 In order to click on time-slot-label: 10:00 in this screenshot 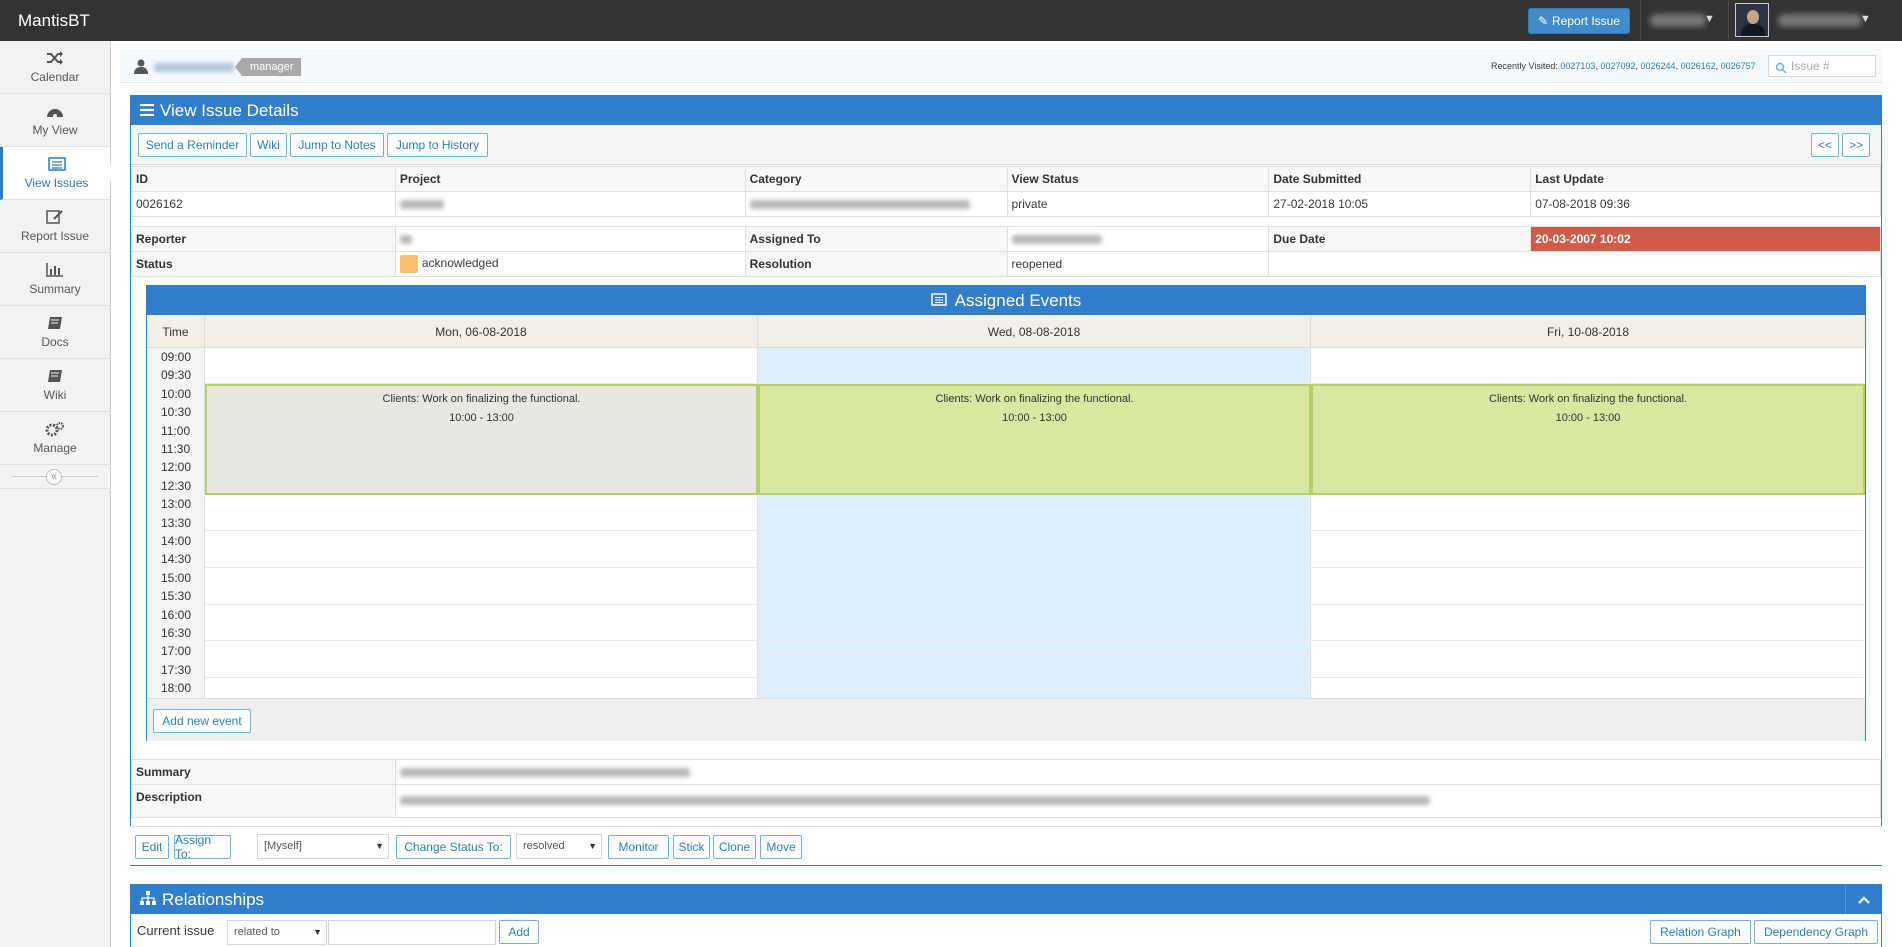, I will do `click(176, 393)`.